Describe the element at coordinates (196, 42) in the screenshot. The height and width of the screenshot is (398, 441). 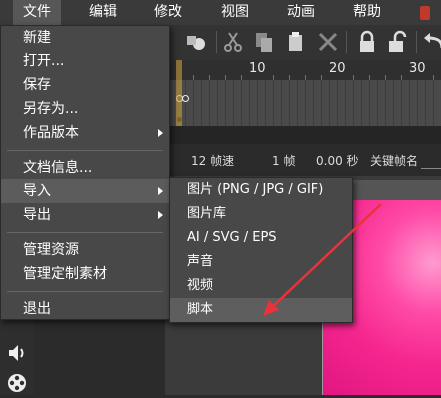
I see `shape-icon` at that location.